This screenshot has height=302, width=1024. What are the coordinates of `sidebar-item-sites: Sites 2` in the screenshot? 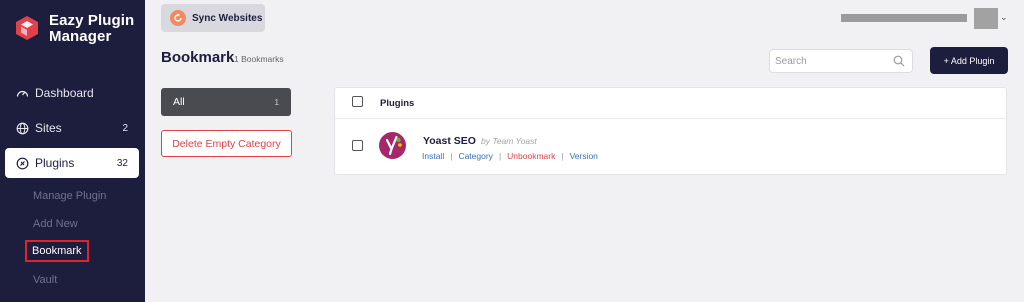 It's located at (72, 128).